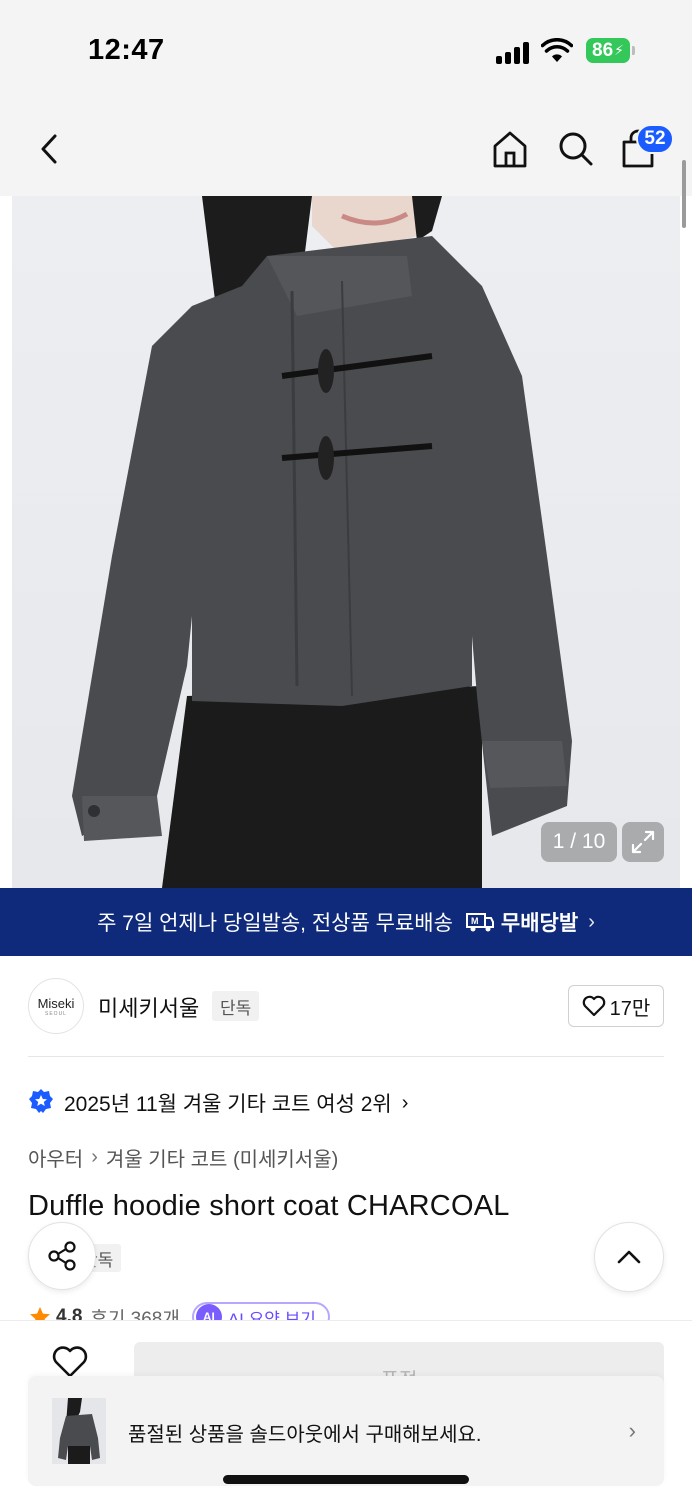 The image size is (692, 1500). I want to click on exclusive-badge: 단독, so click(236, 1006).